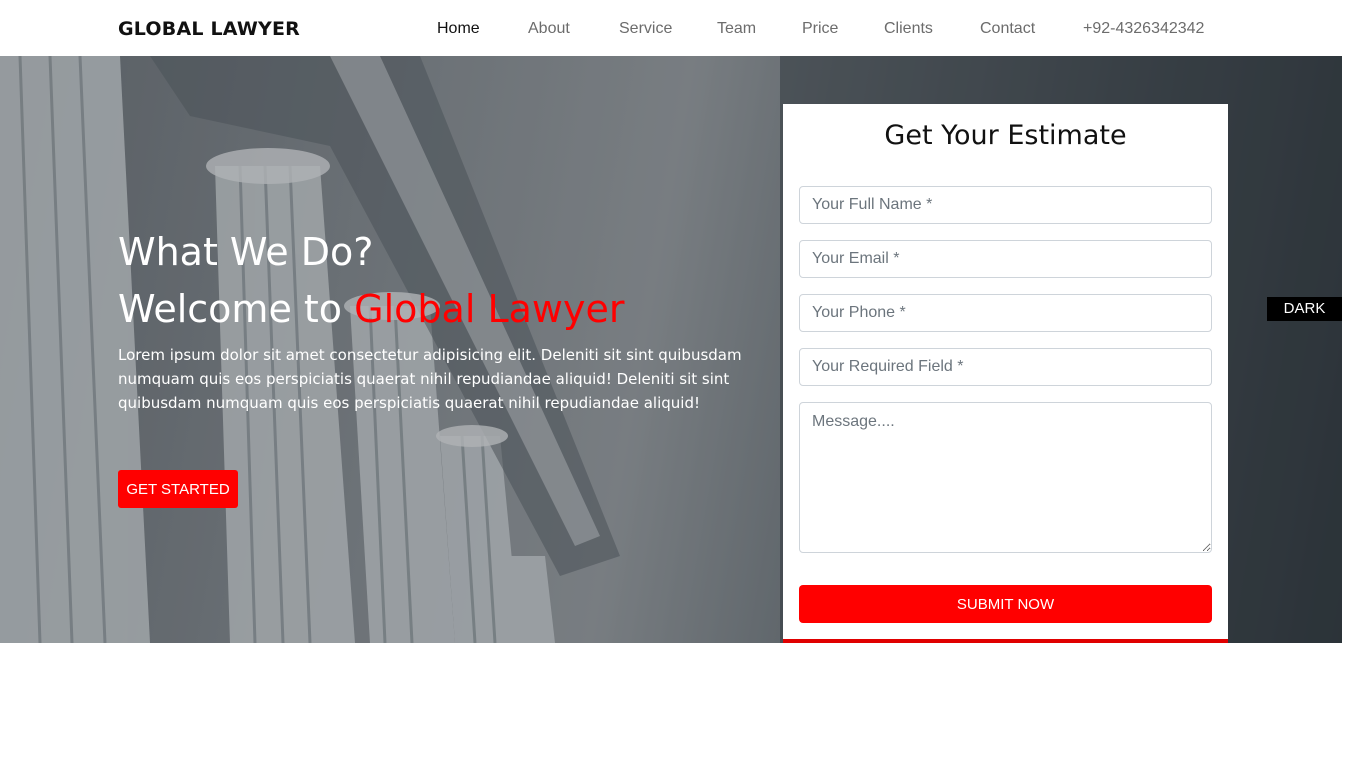 The image size is (1366, 768). I want to click on hero-title: What We Do? Welcome to Global Lawyer, so click(371, 281).